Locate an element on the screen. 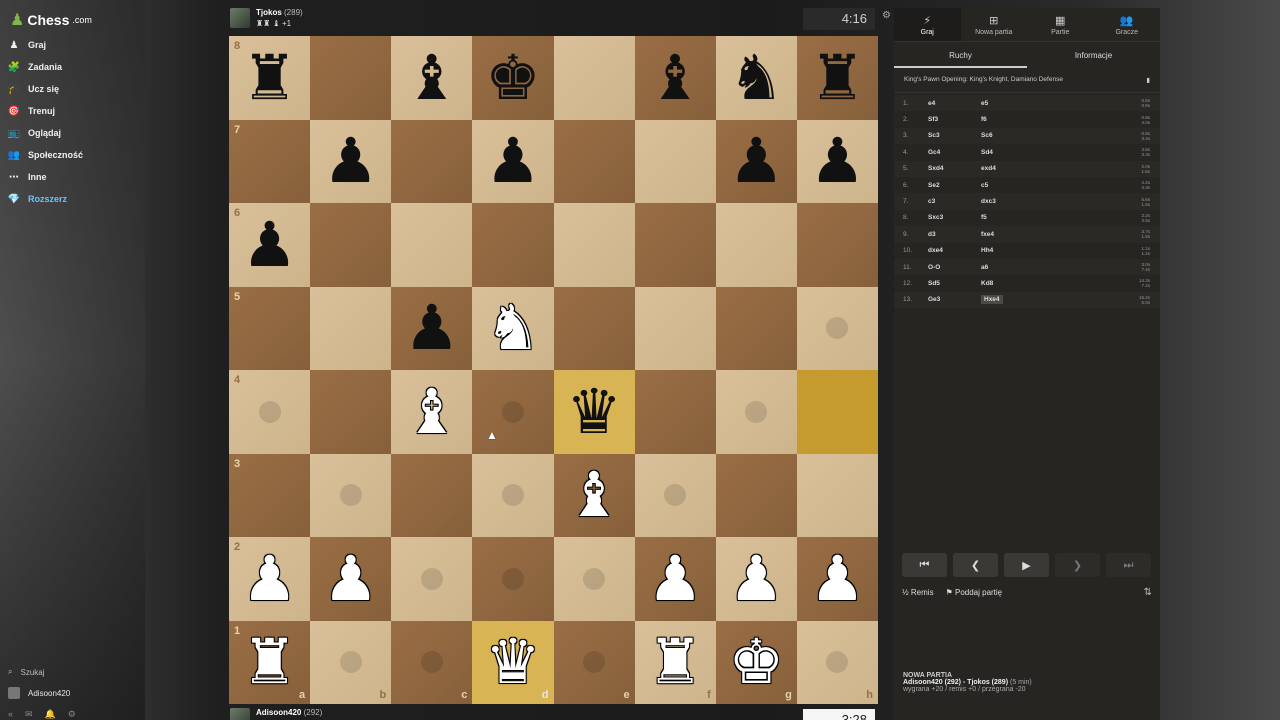  square-b8 is located at coordinates (351, 78).